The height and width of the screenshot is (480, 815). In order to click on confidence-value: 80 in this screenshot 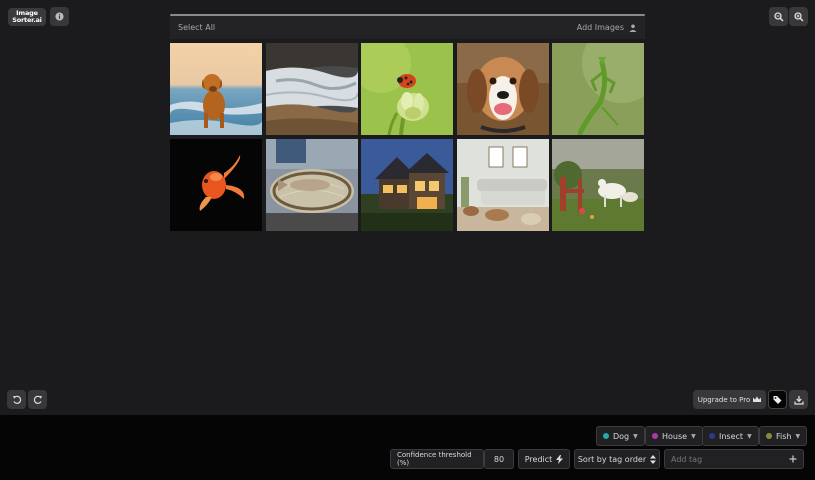, I will do `click(499, 459)`.